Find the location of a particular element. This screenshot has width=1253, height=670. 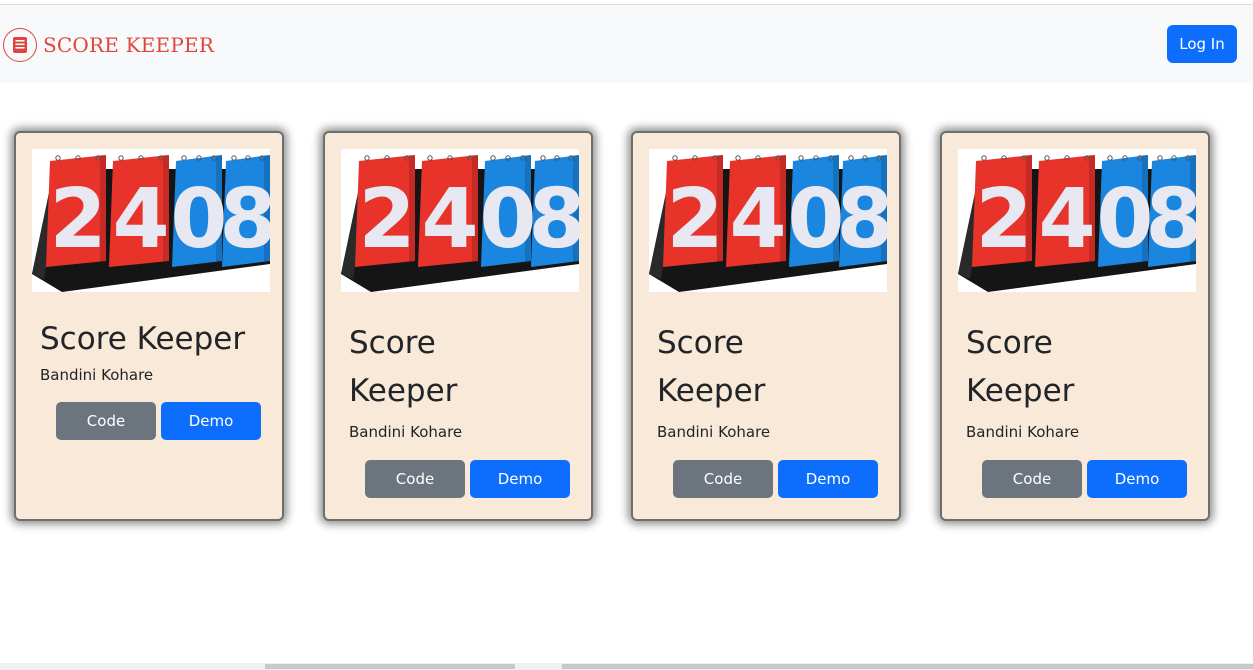

navbar: SCORE KEEPER Log In is located at coordinates (626, 44).